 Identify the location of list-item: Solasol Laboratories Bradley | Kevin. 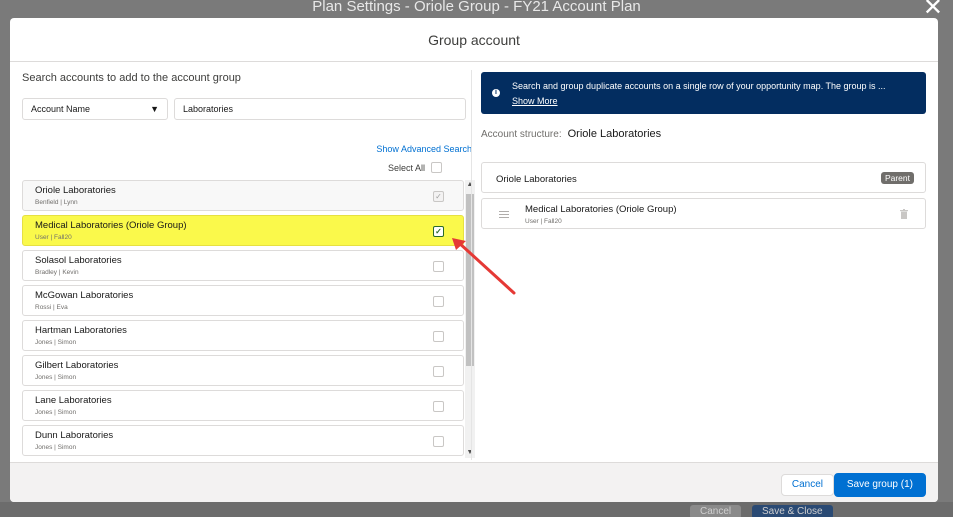
(243, 265).